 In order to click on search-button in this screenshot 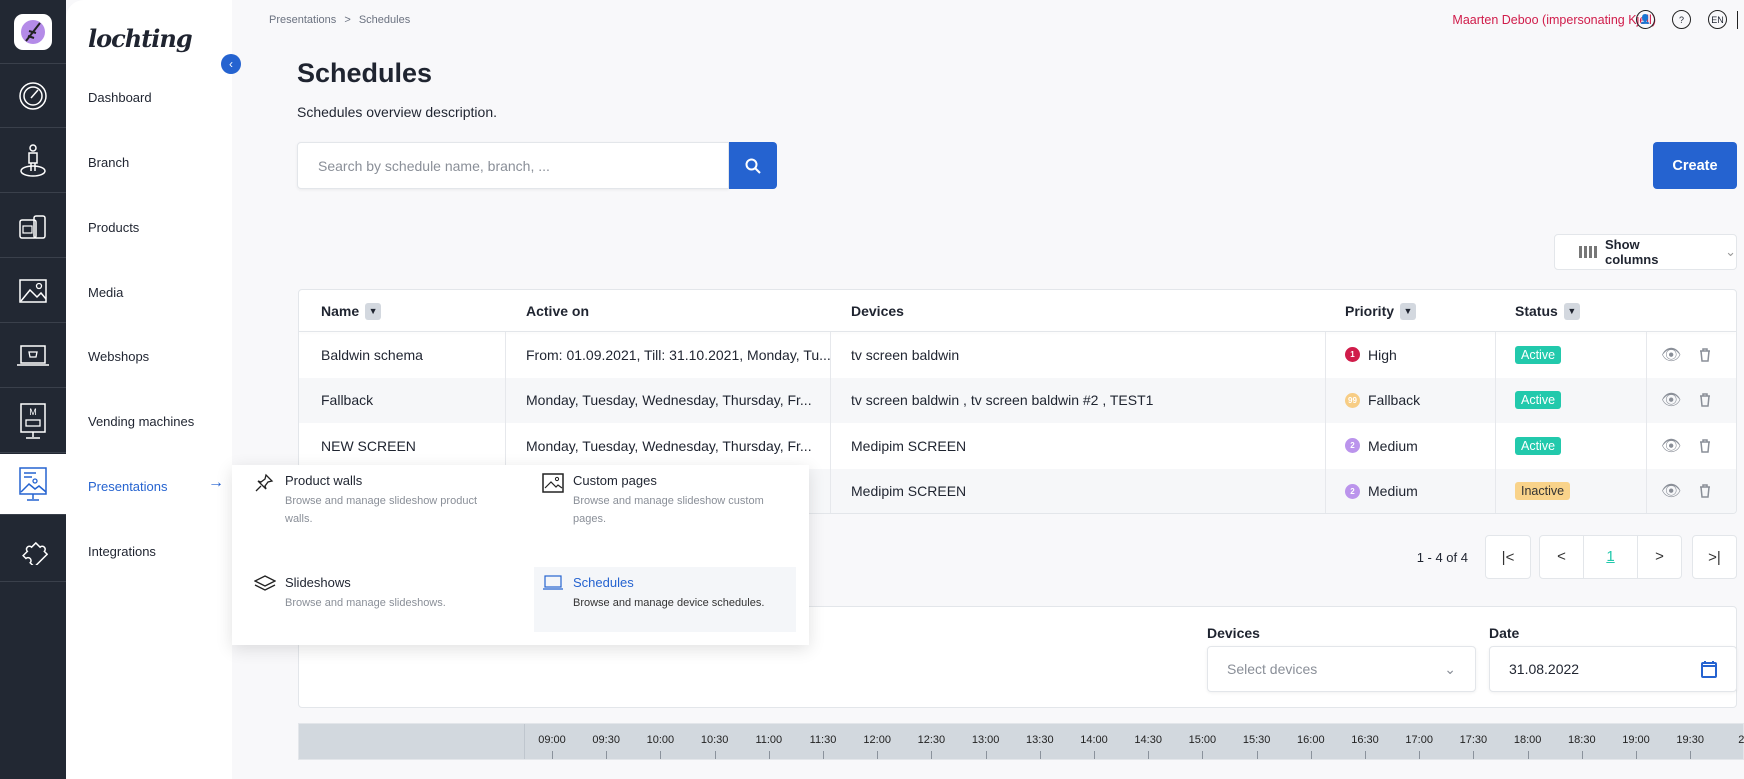, I will do `click(753, 165)`.